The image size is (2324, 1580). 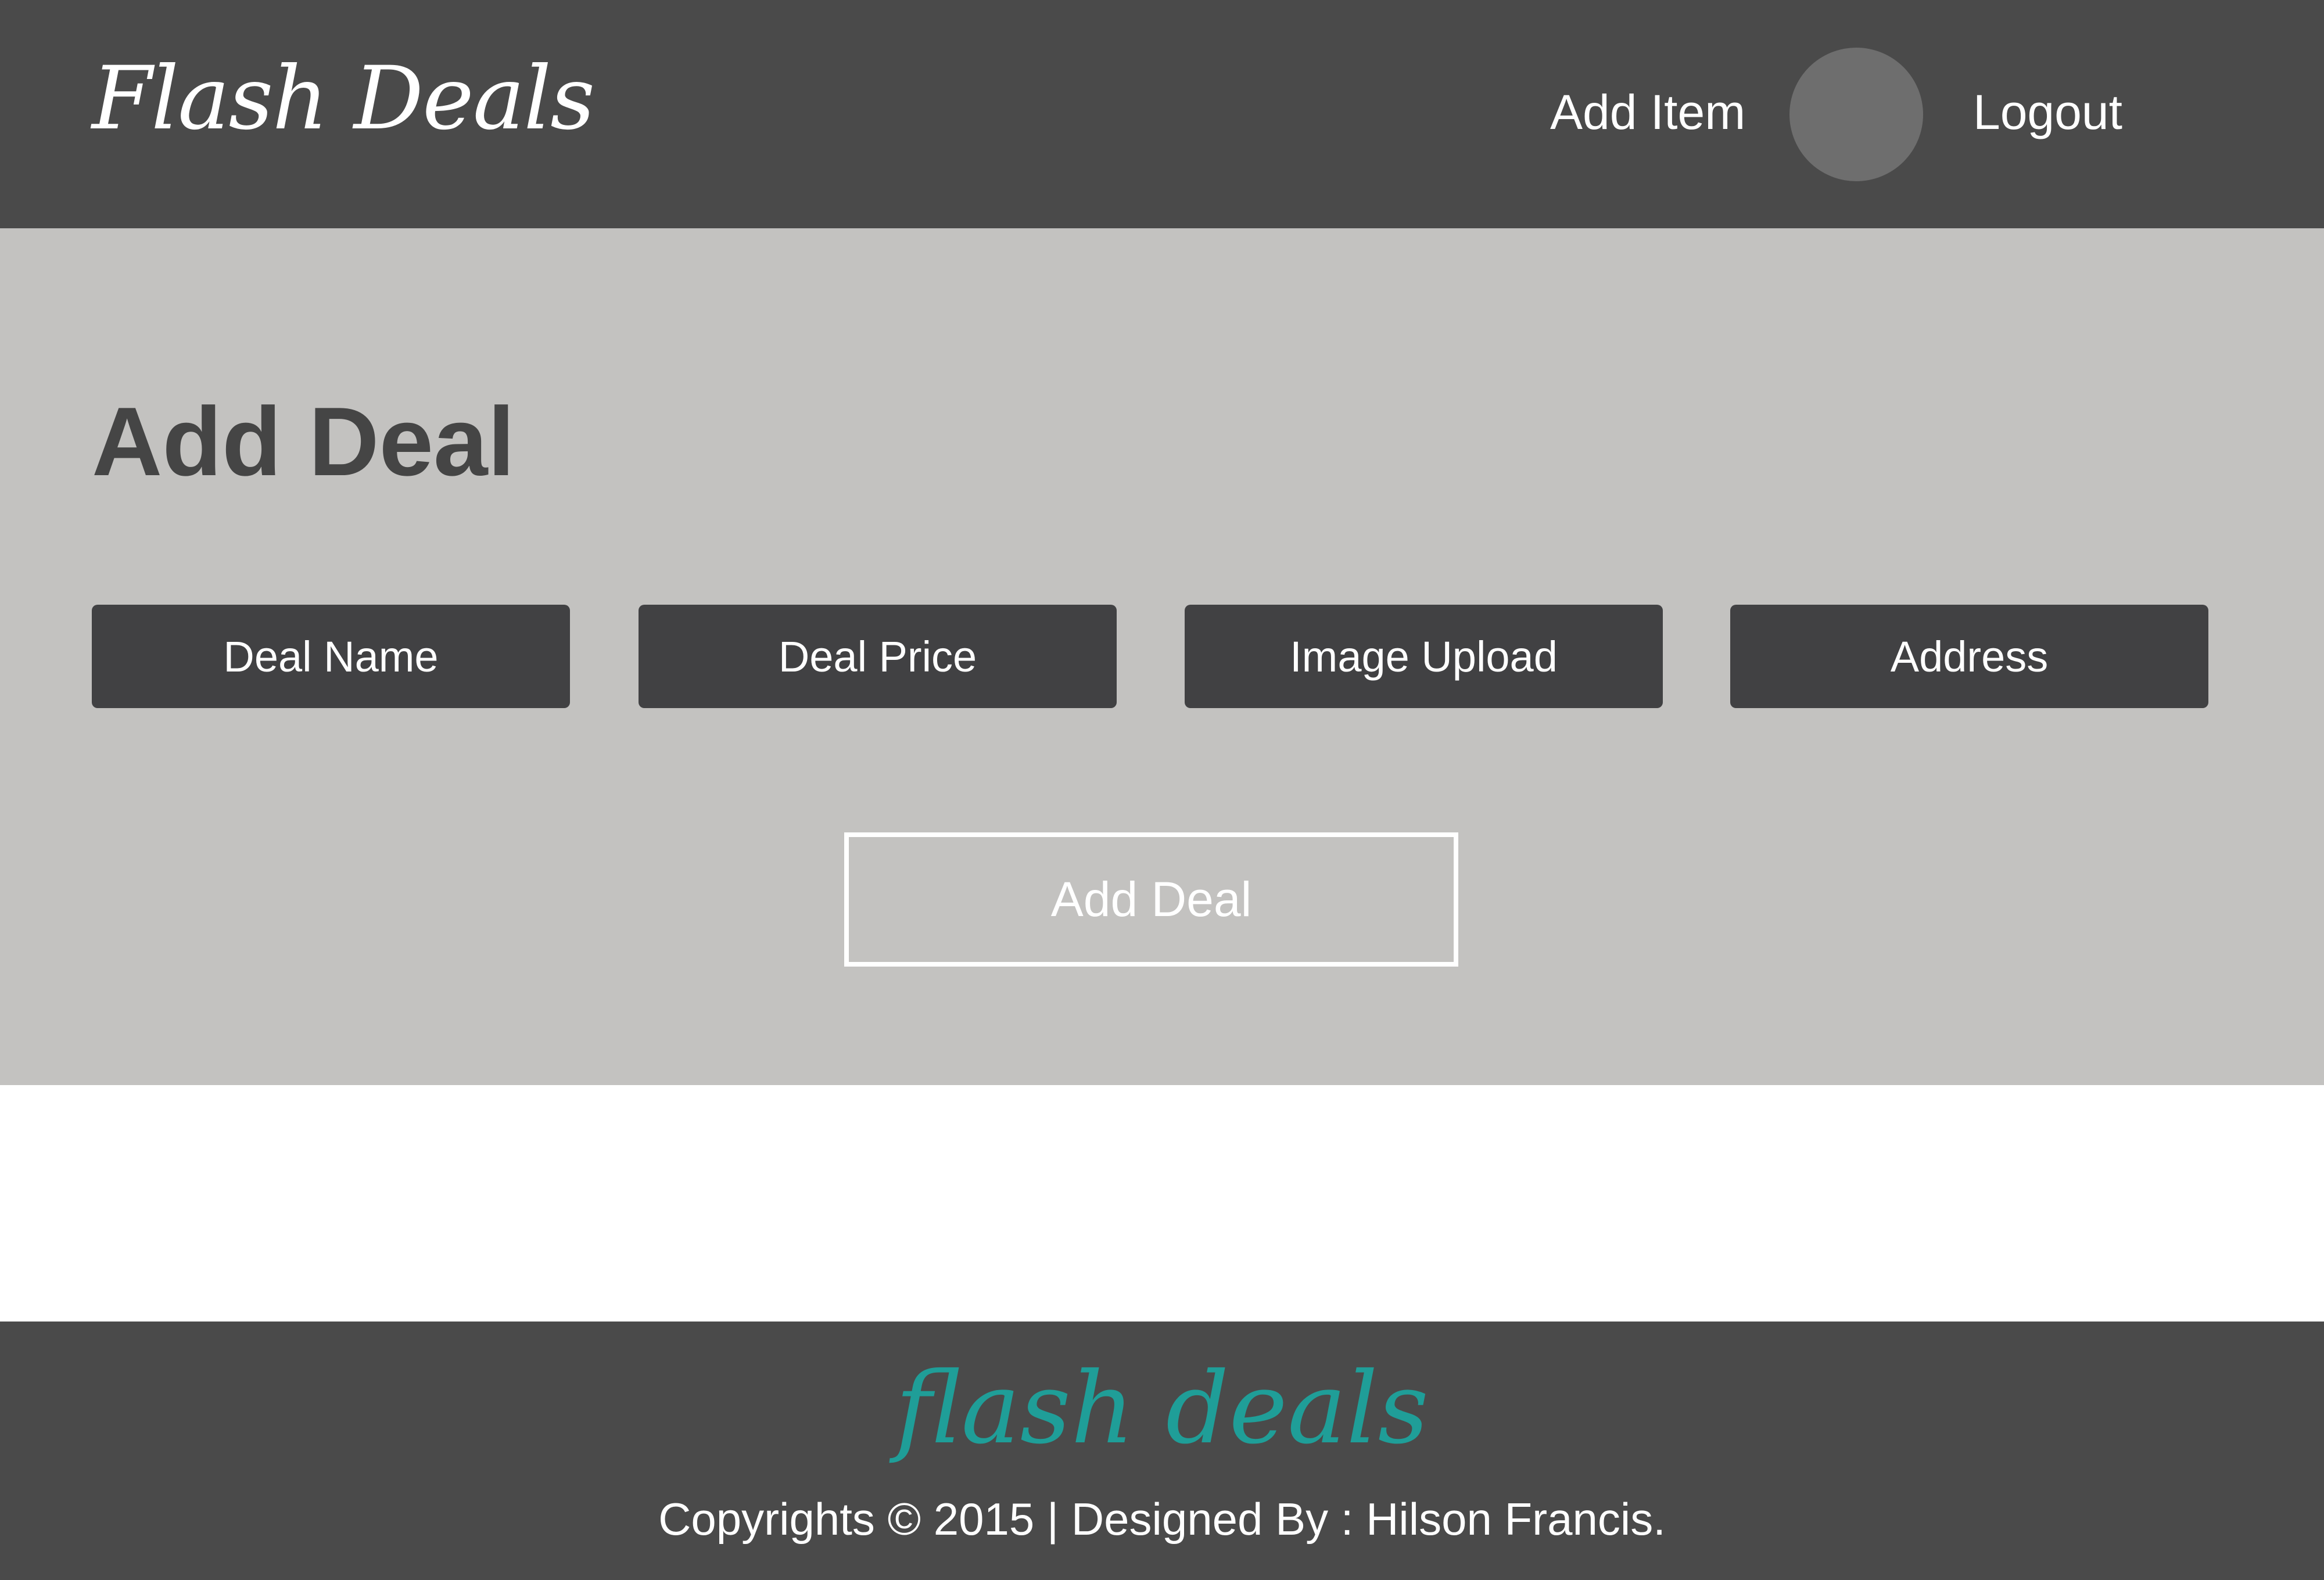 What do you see at coordinates (1647, 112) in the screenshot?
I see `nav-add-item-link: Add Item` at bounding box center [1647, 112].